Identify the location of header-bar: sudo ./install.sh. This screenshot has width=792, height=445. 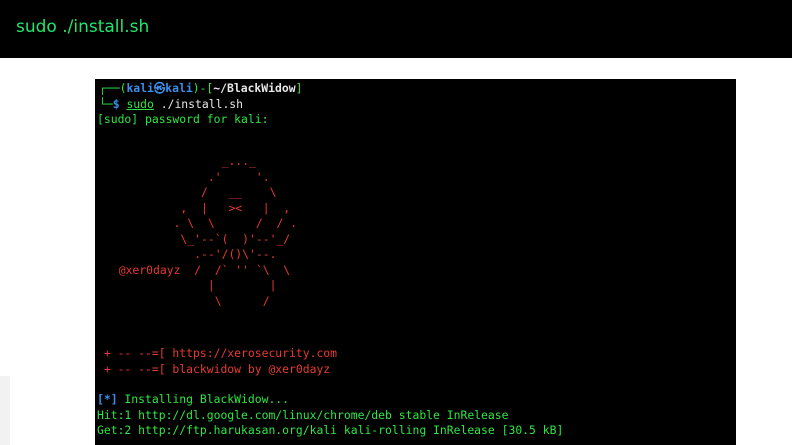
(396, 29).